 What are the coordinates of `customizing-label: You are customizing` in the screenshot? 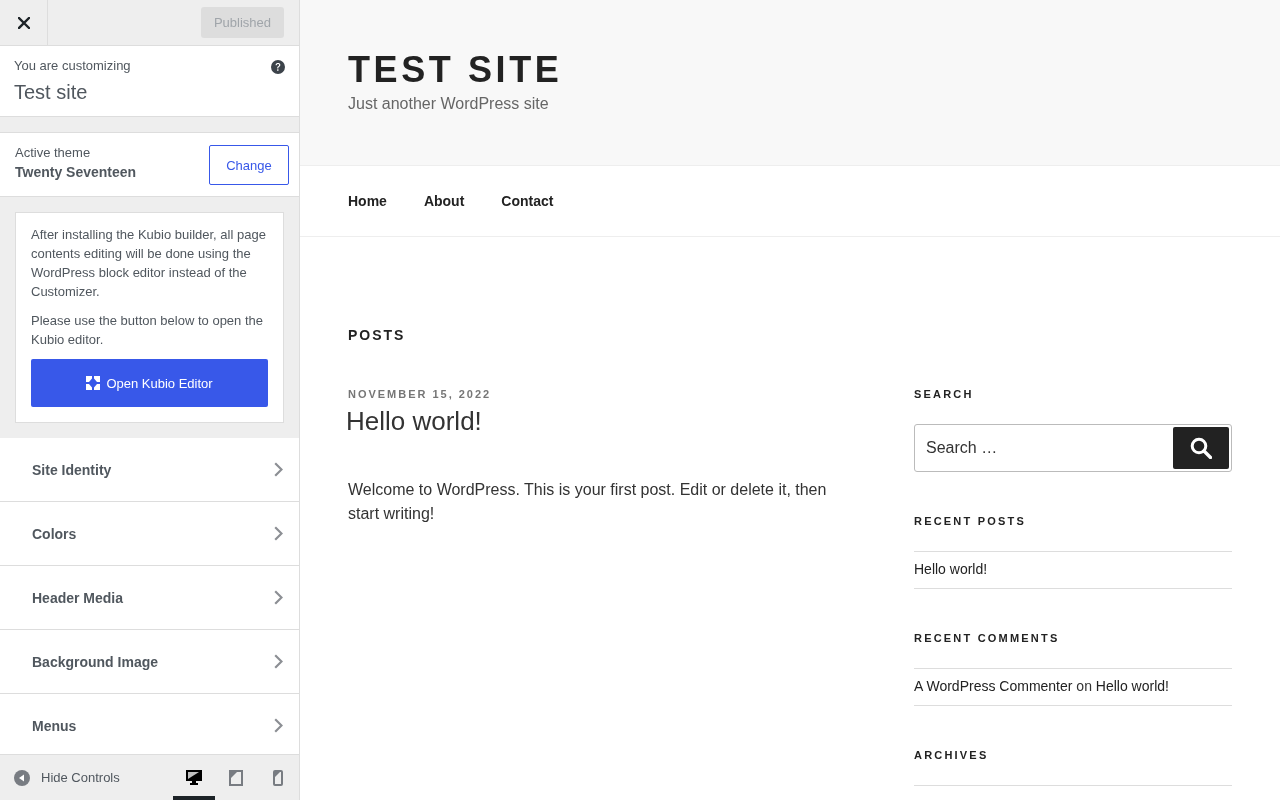 It's located at (72, 66).